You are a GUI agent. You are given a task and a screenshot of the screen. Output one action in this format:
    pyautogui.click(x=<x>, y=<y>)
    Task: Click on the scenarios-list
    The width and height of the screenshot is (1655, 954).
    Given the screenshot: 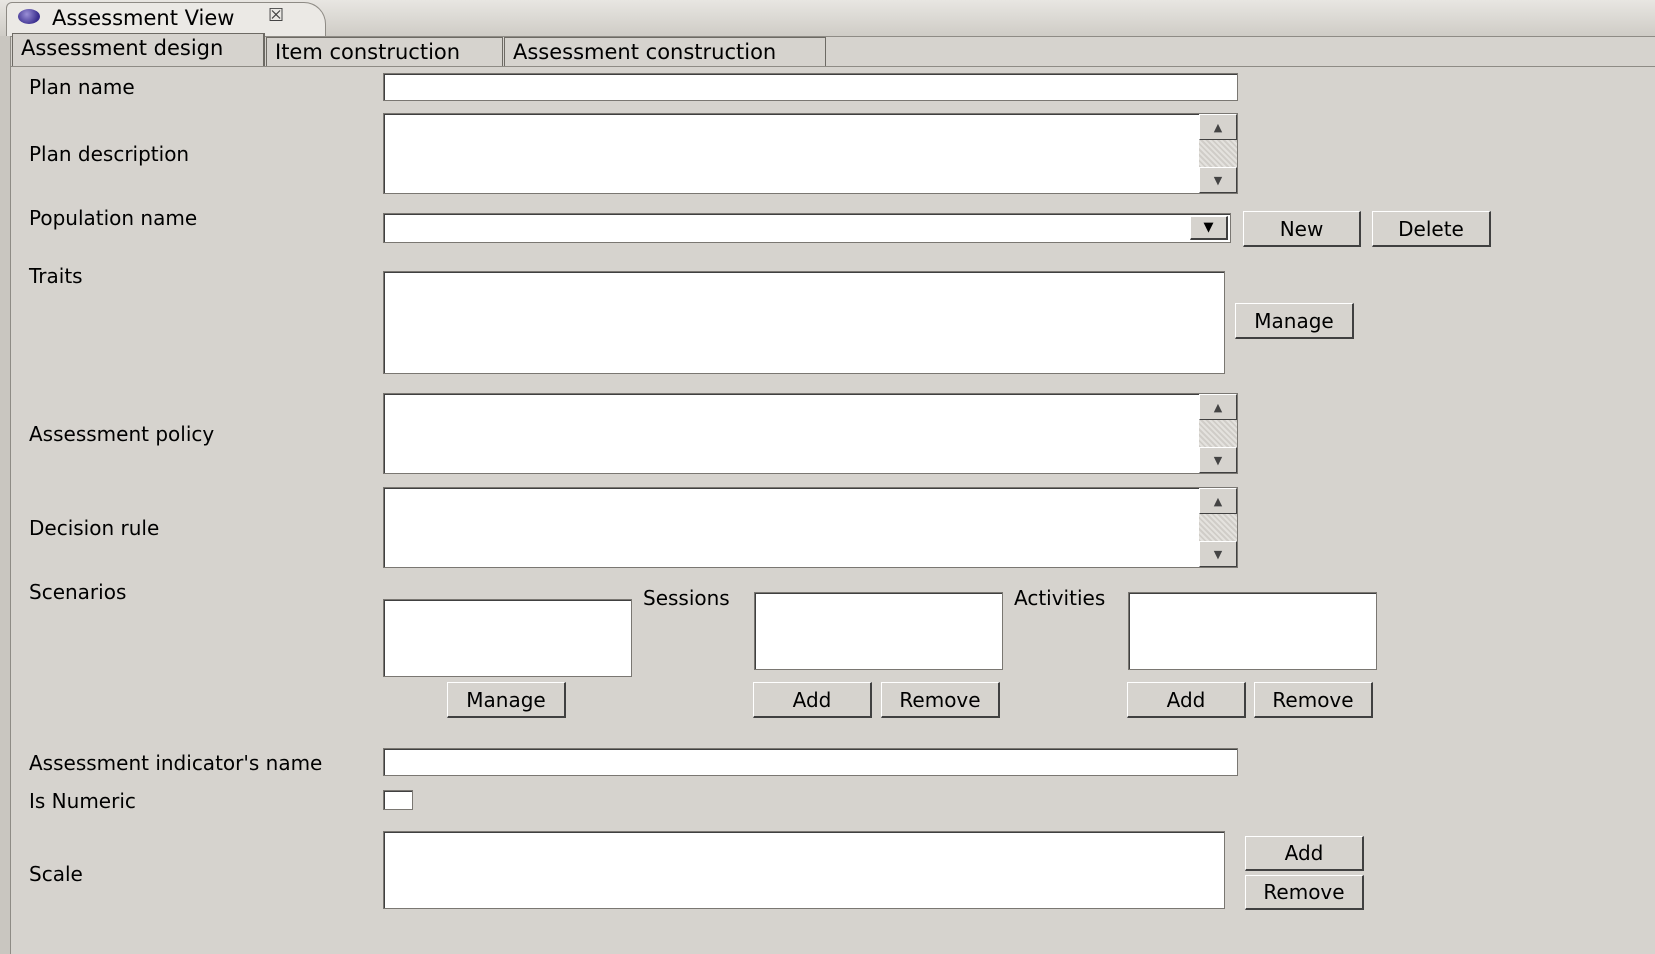 What is the action you would take?
    pyautogui.click(x=507, y=638)
    